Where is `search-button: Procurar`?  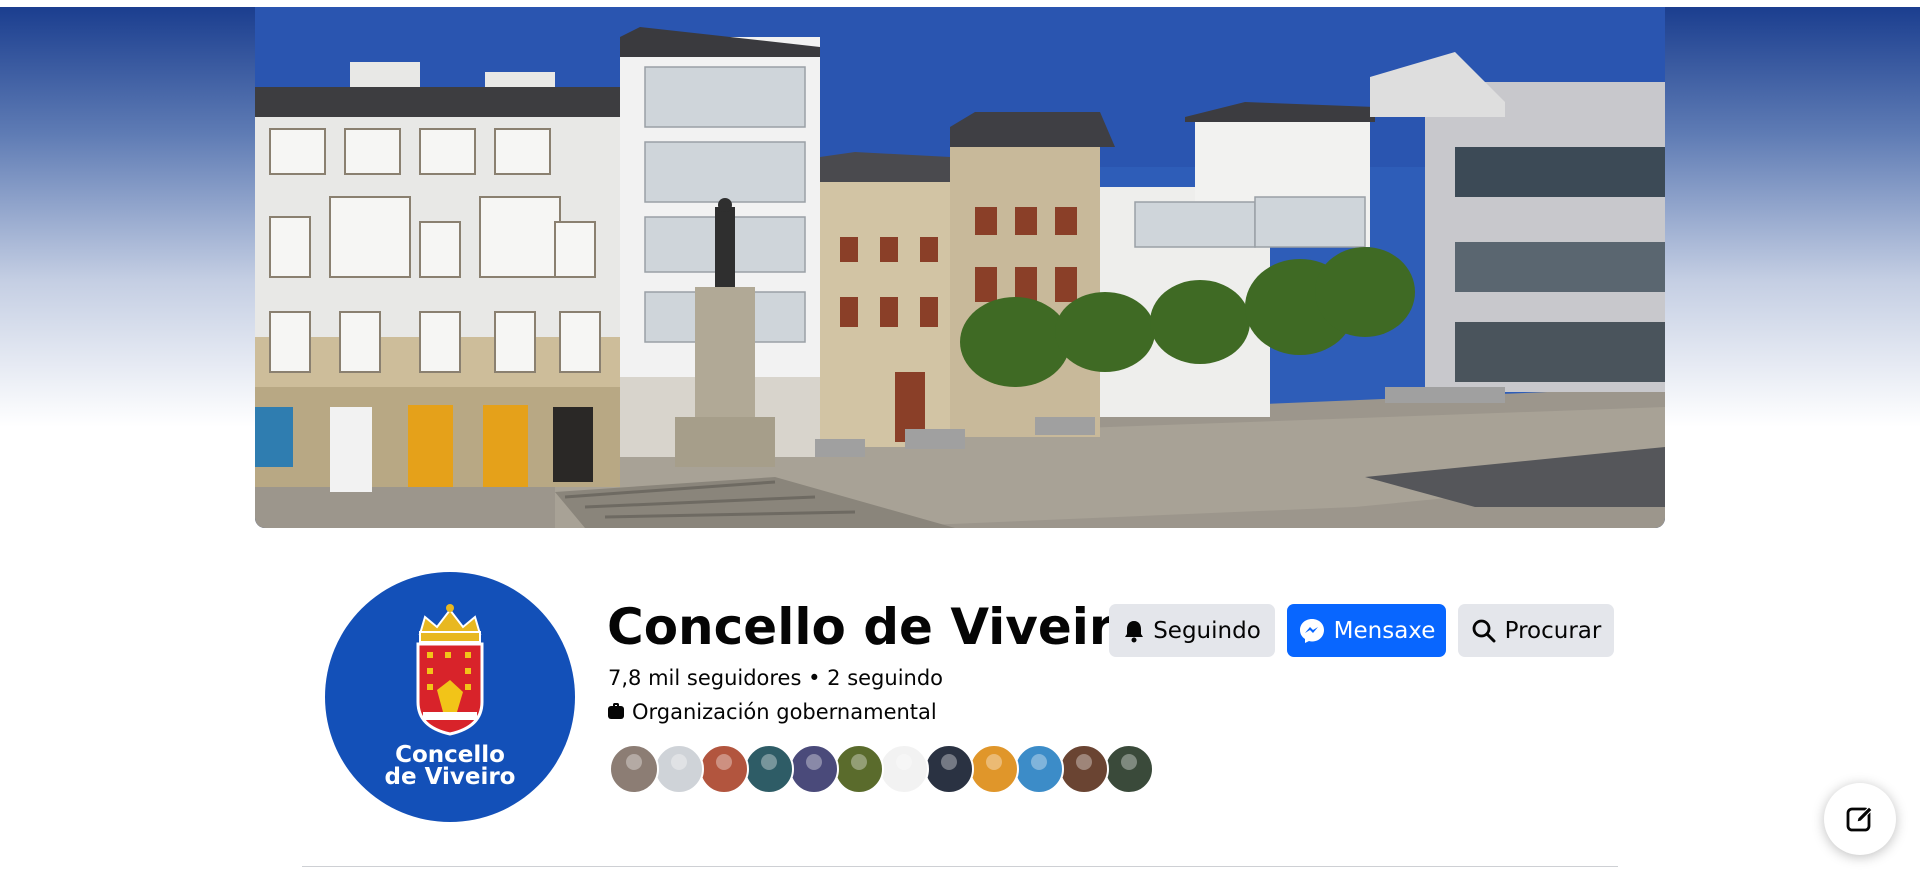 search-button: Procurar is located at coordinates (1536, 630).